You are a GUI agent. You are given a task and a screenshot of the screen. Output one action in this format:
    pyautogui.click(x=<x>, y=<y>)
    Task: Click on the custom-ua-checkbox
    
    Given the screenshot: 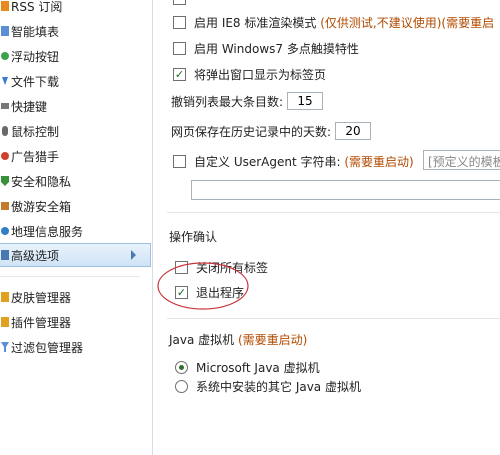 What is the action you would take?
    pyautogui.click(x=179, y=161)
    